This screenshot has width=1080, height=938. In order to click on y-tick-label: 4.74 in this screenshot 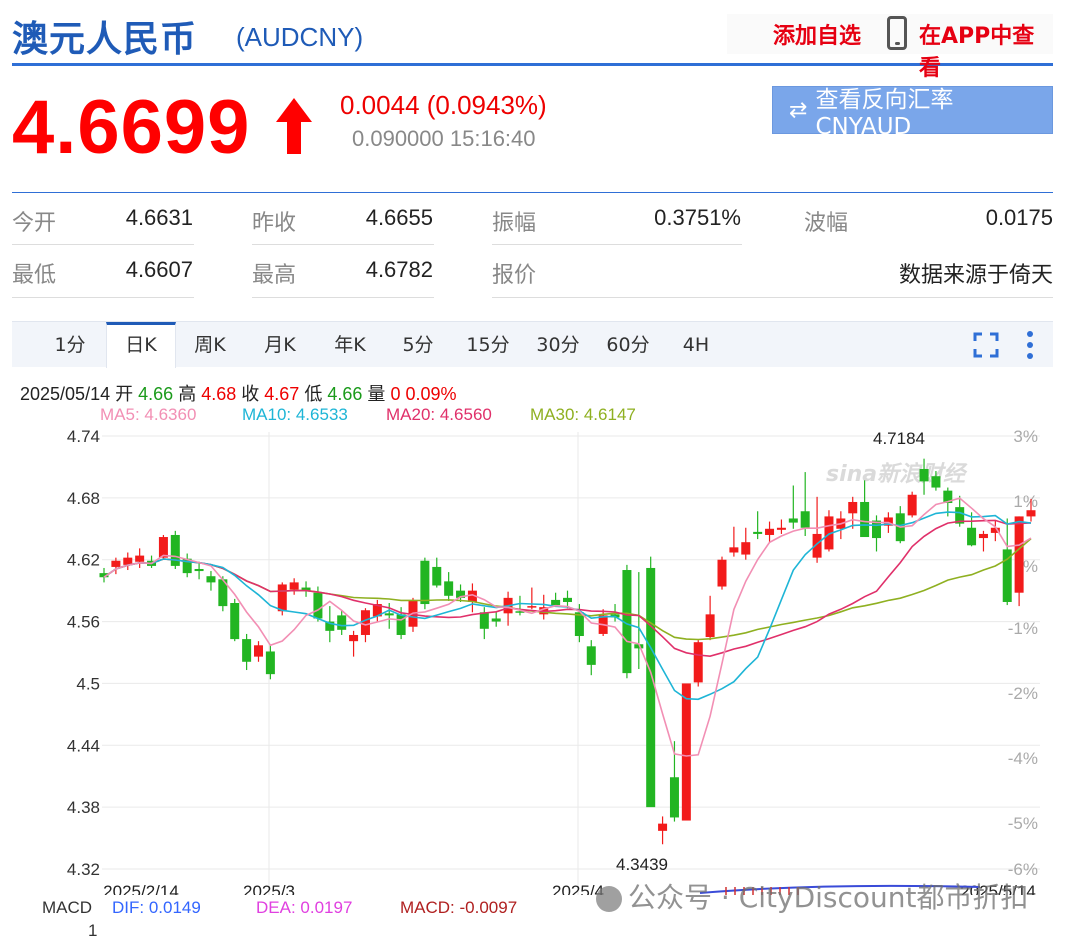, I will do `click(83, 436)`.